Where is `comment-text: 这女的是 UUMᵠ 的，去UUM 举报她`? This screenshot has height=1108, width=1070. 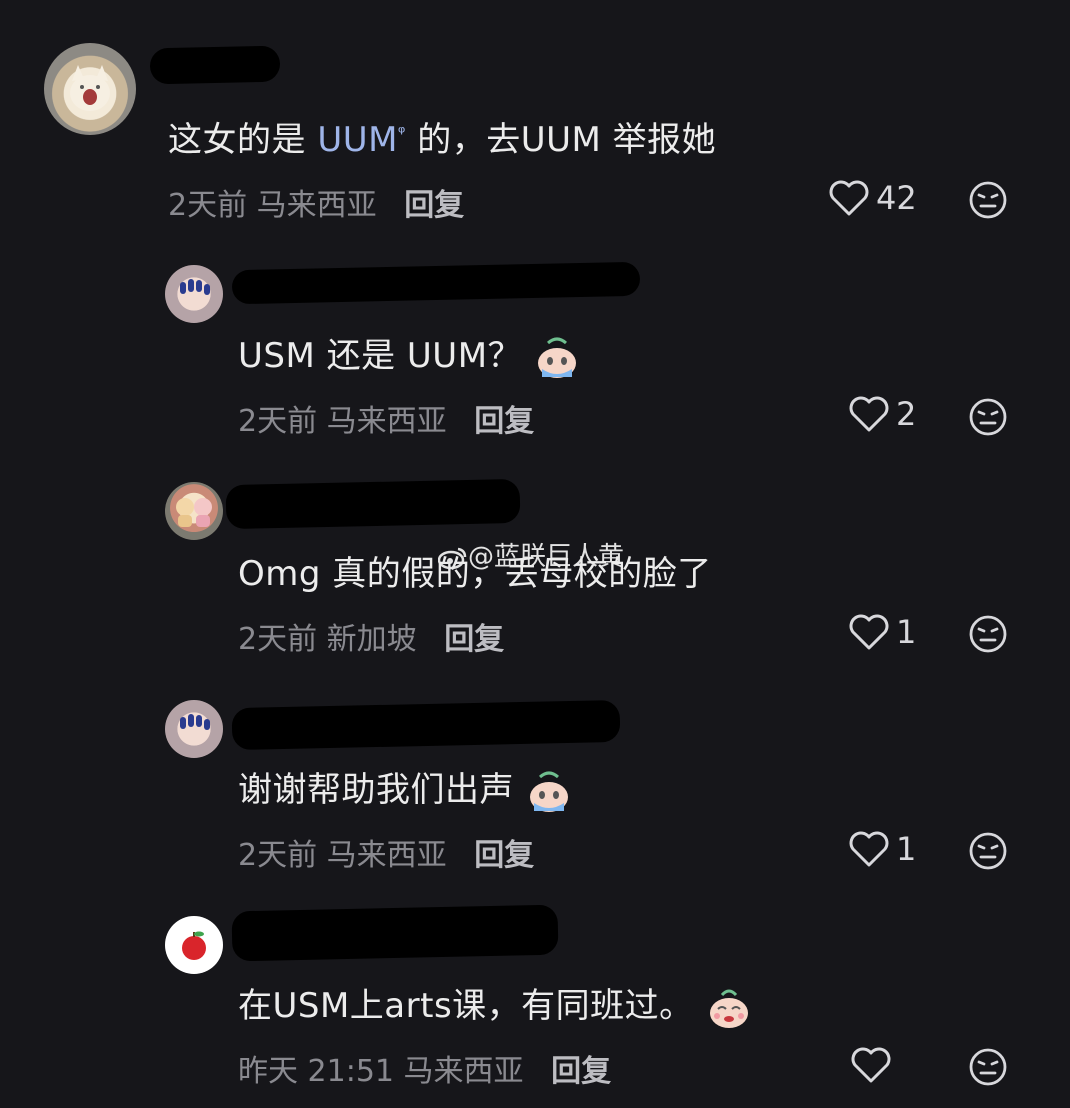 comment-text: 这女的是 UUMᵠ 的，去UUM 举报她 is located at coordinates (442, 140).